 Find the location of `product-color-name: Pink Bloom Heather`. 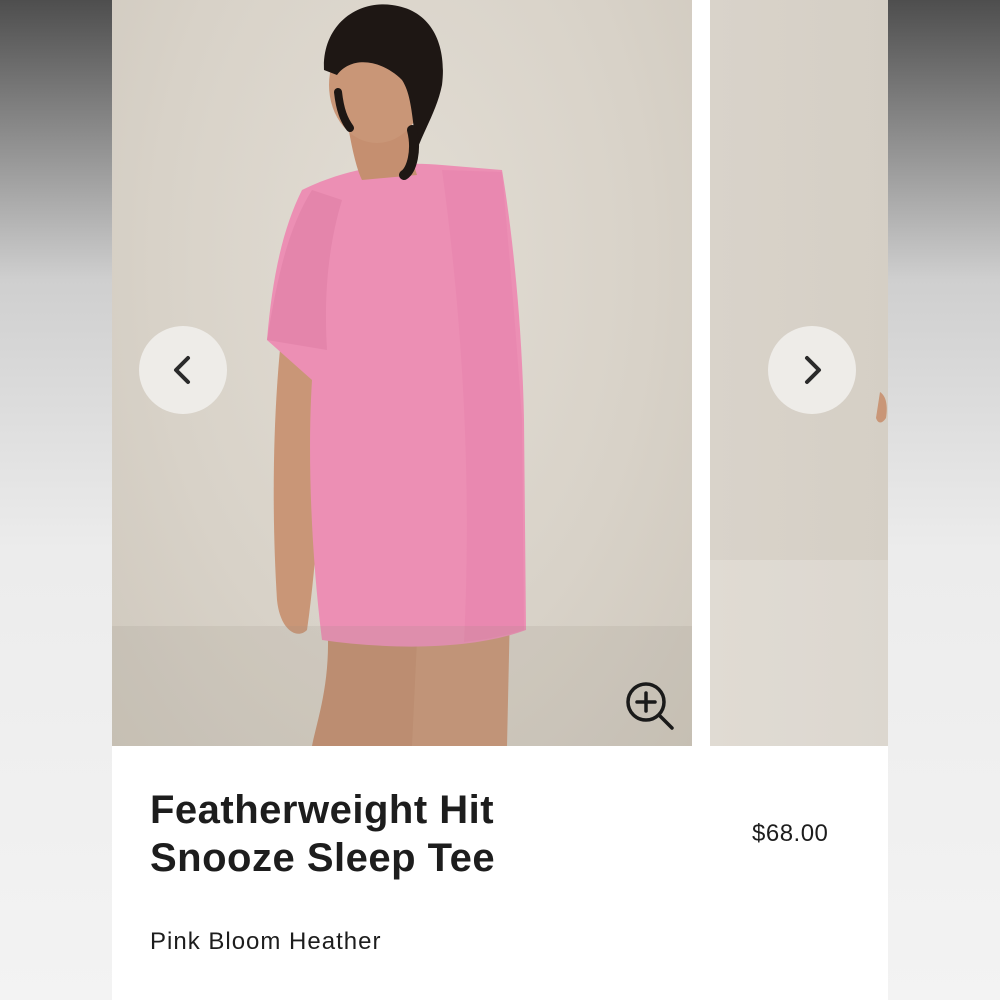

product-color-name: Pink Bloom Heather is located at coordinates (266, 941).